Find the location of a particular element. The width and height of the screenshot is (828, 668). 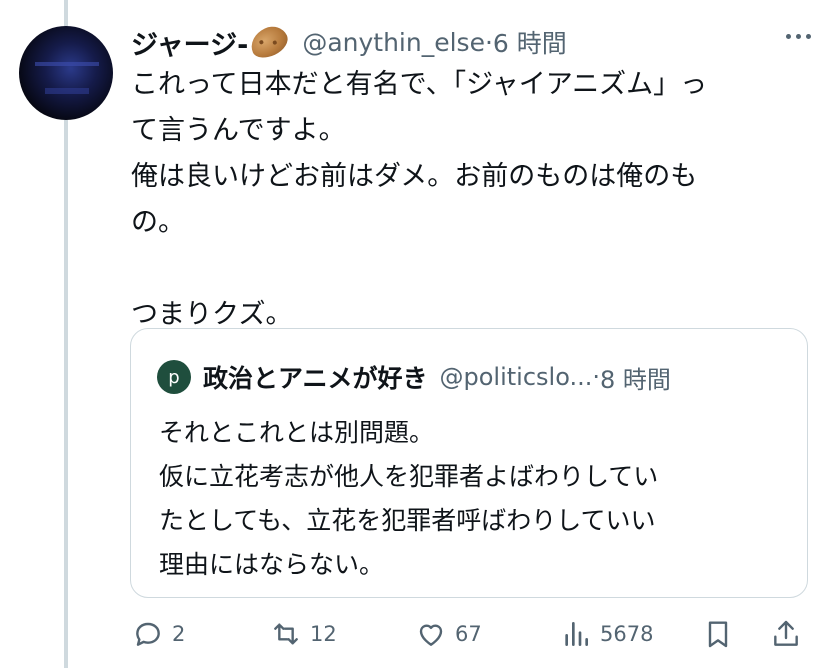

bookmark-button is located at coordinates (722, 634).